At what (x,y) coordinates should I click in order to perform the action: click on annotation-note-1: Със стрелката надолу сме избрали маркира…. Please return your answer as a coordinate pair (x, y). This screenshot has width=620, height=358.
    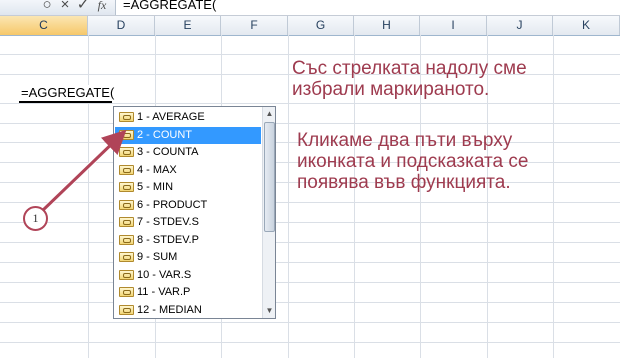
    Looking at the image, I should click on (409, 79).